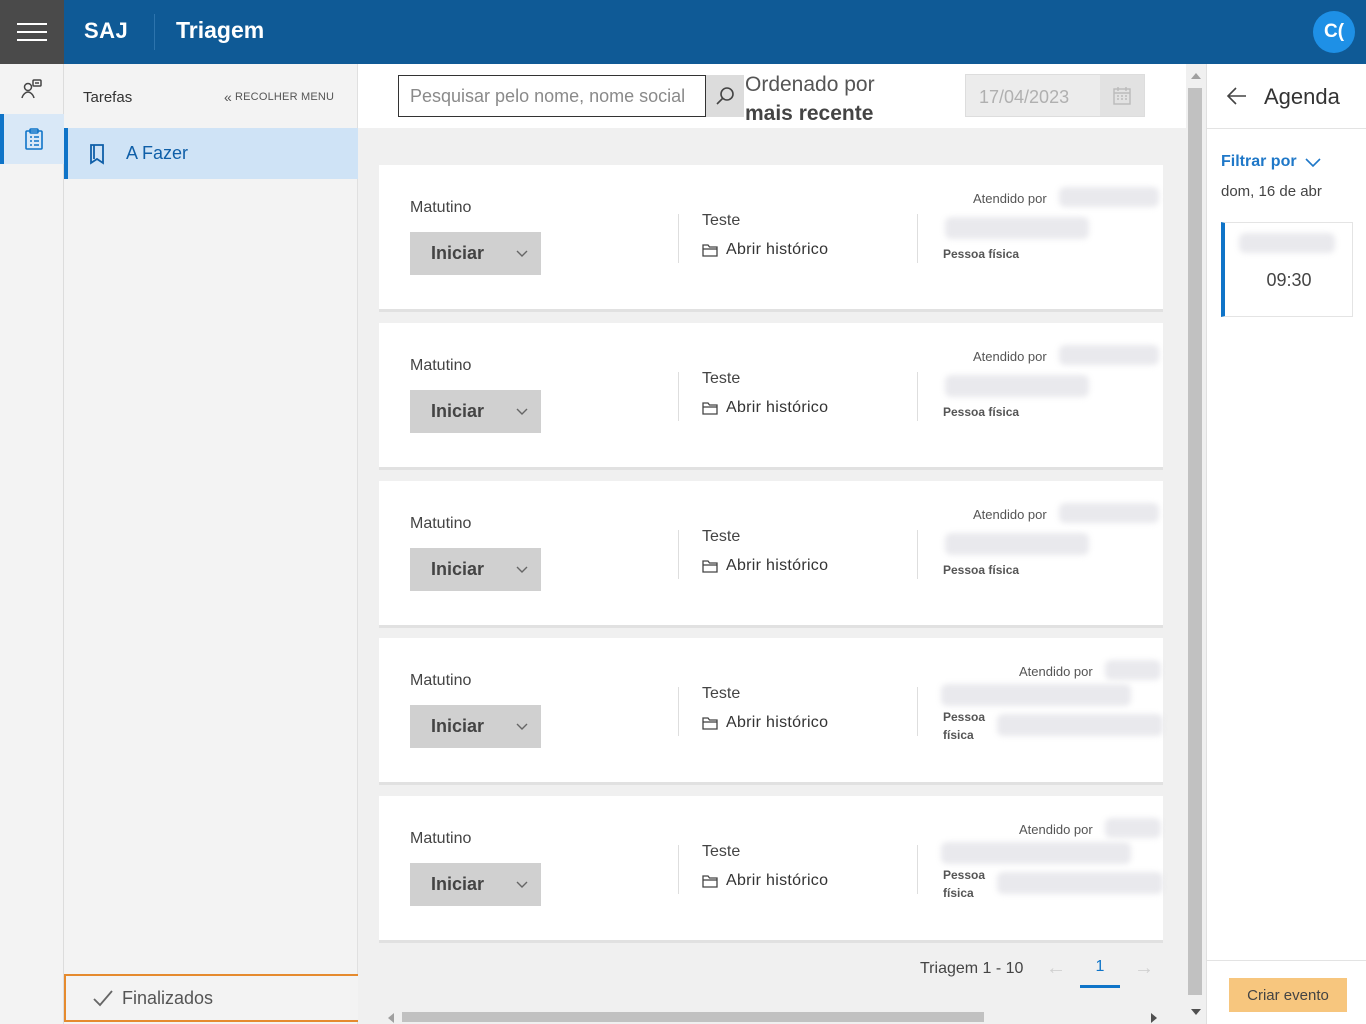 This screenshot has width=1366, height=1024. I want to click on pager-summary: Triagem 1 - 10, so click(972, 968).